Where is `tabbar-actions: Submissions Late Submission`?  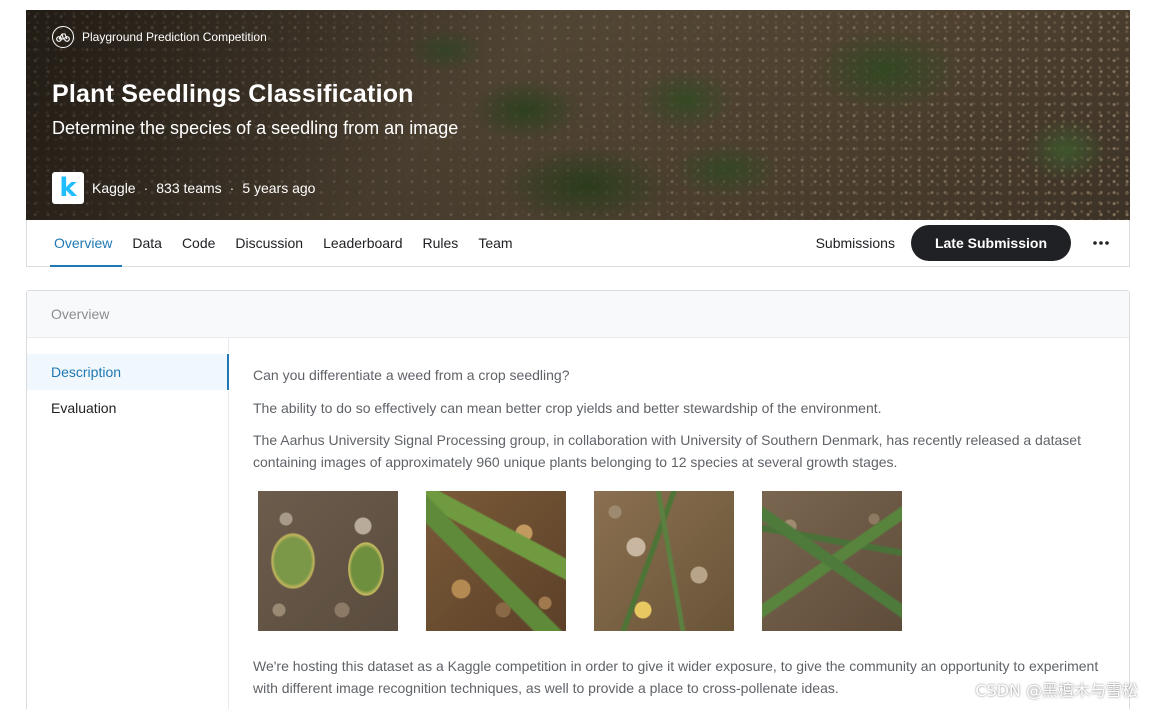
tabbar-actions: Submissions Late Submission is located at coordinates (972, 243).